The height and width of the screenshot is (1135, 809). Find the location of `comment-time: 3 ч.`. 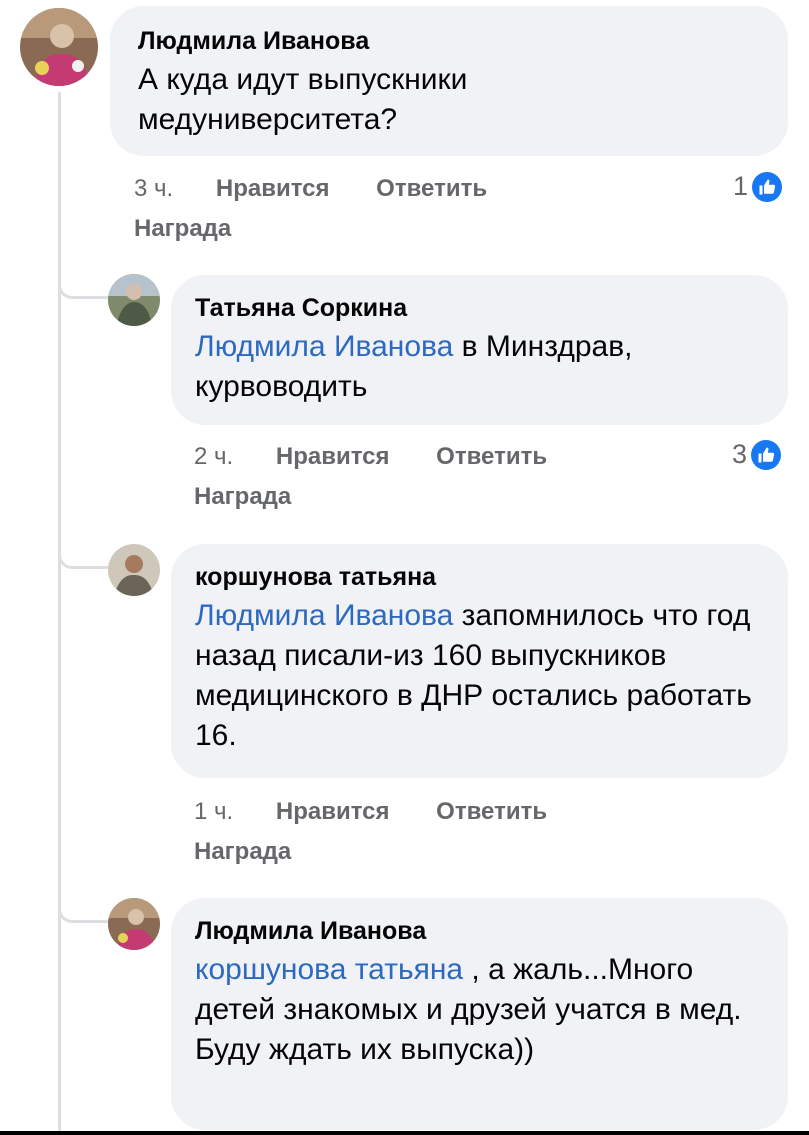

comment-time: 3 ч. is located at coordinates (153, 189).